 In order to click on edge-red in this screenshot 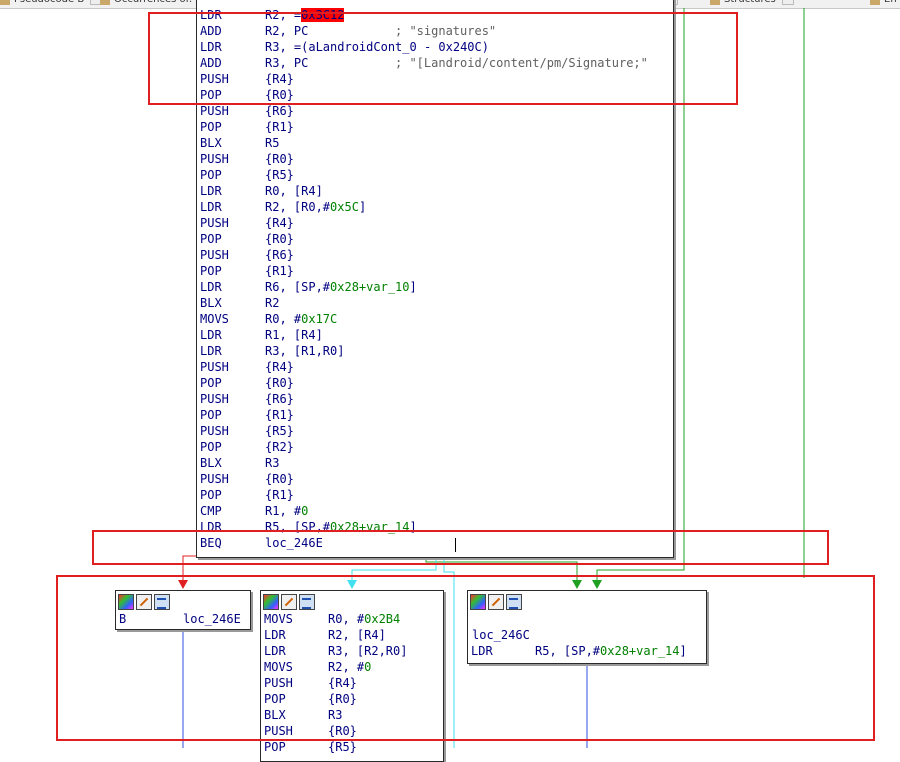, I will do `click(189, 567)`.